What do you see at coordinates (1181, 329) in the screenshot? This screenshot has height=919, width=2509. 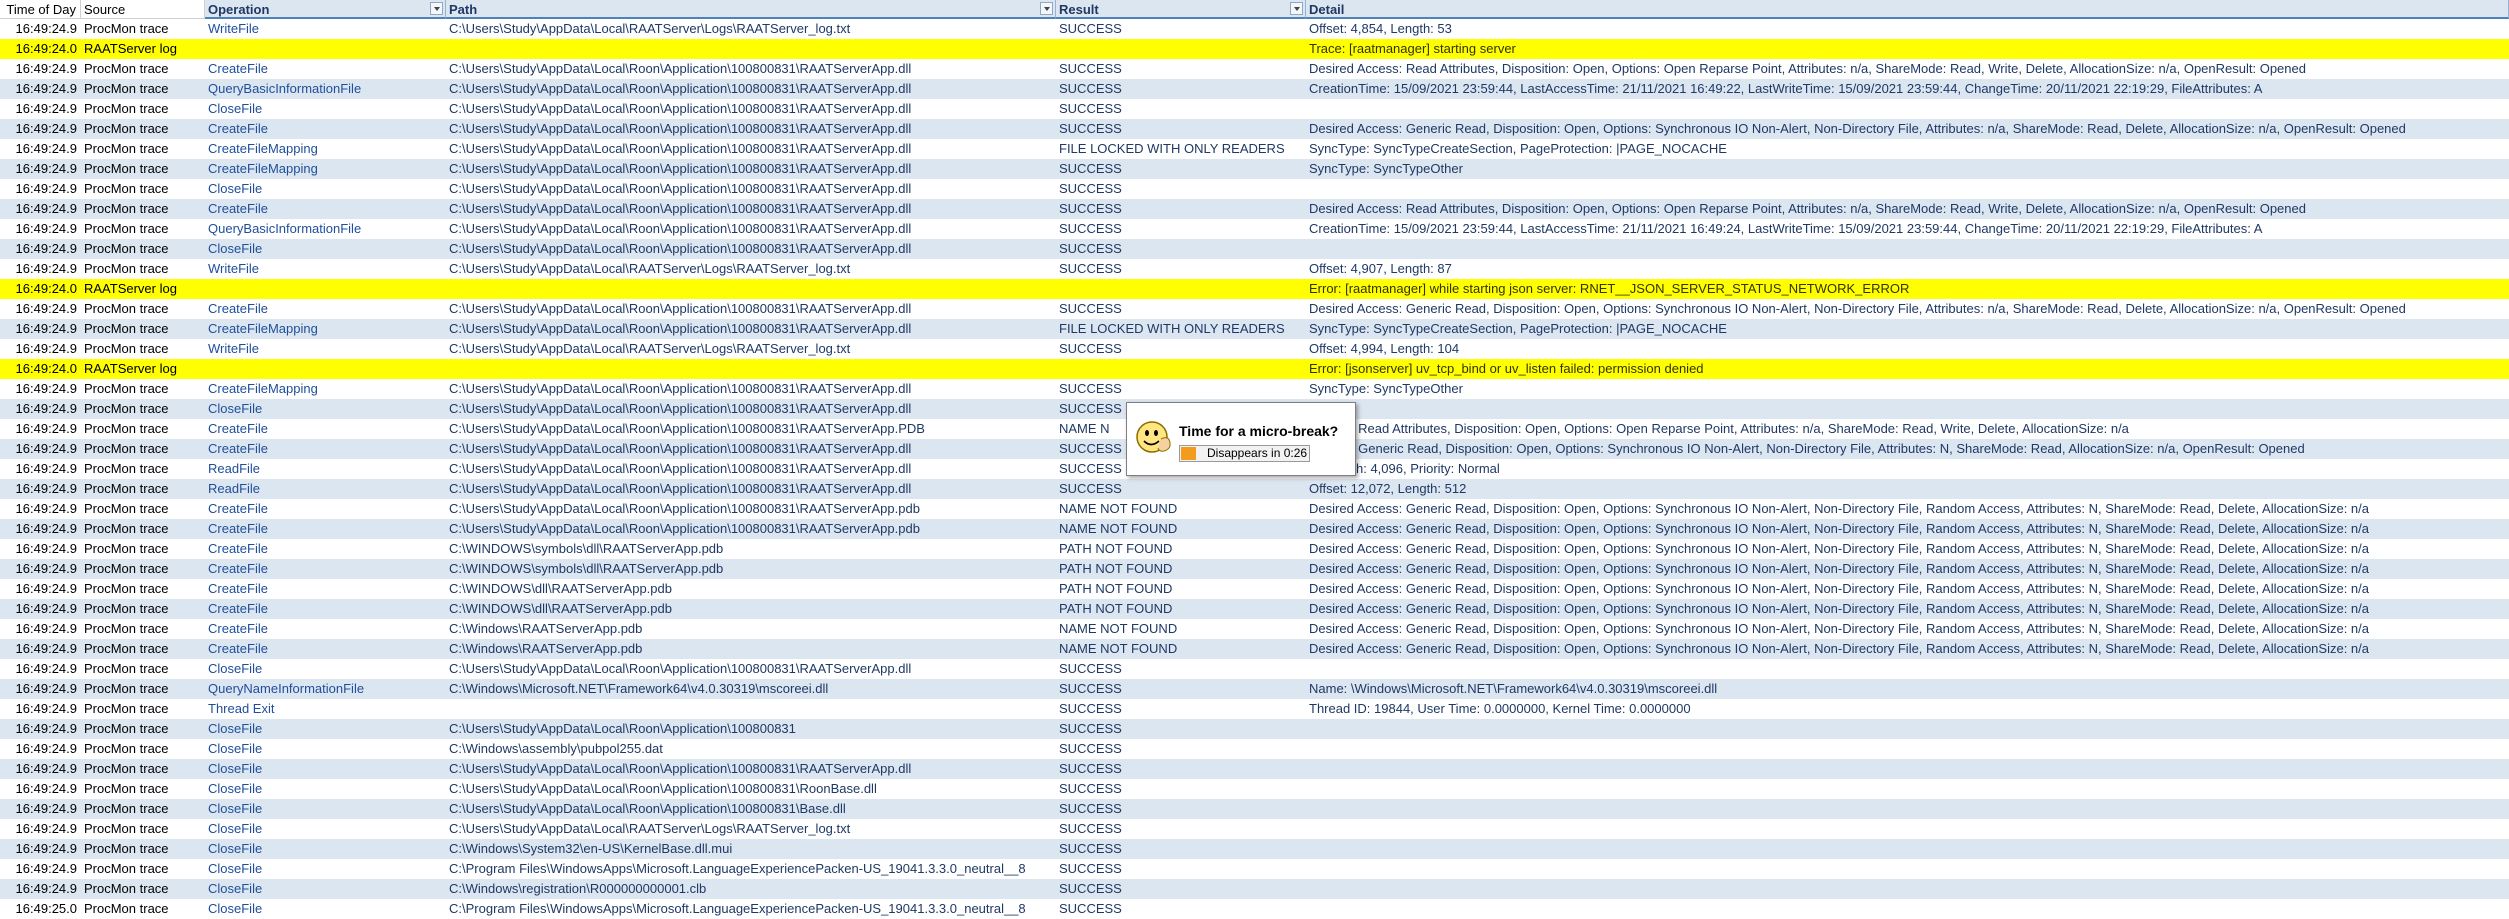 I see `cell-result: FILE LOCKED WITH ONLY READERS` at bounding box center [1181, 329].